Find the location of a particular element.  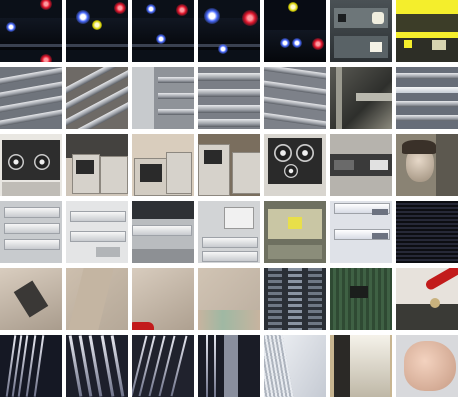

tile-r3-c1 is located at coordinates (31, 165).